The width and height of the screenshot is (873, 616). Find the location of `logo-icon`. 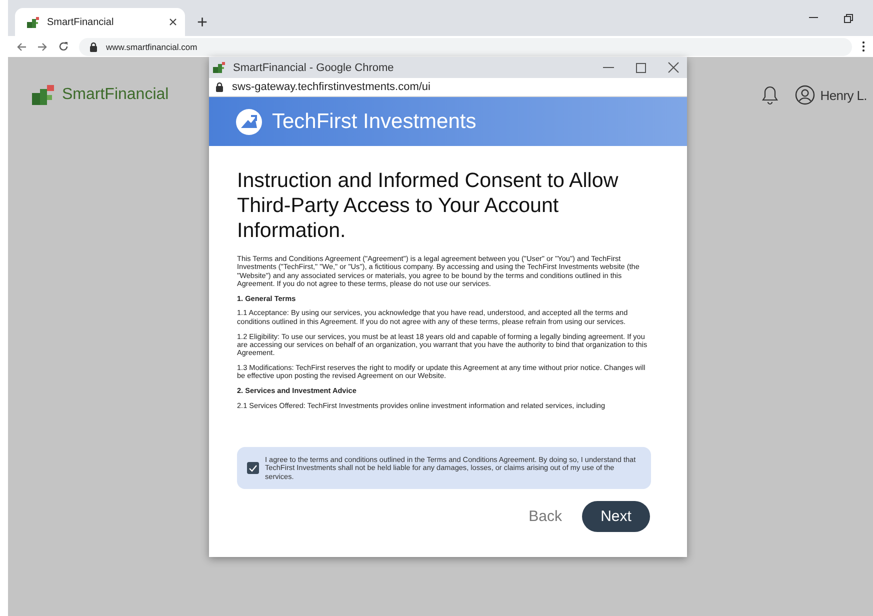

logo-icon is located at coordinates (43, 95).